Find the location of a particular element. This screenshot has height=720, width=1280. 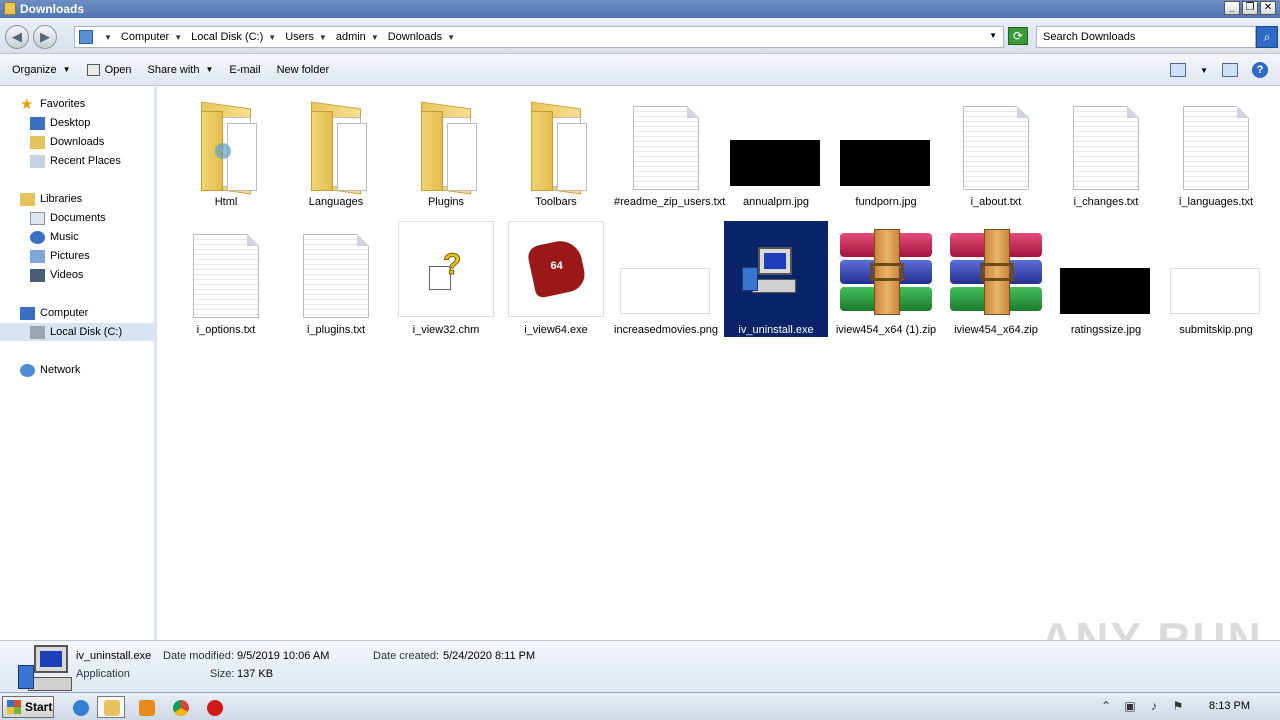

file-name: increasedmovies.png is located at coordinates (666, 330).